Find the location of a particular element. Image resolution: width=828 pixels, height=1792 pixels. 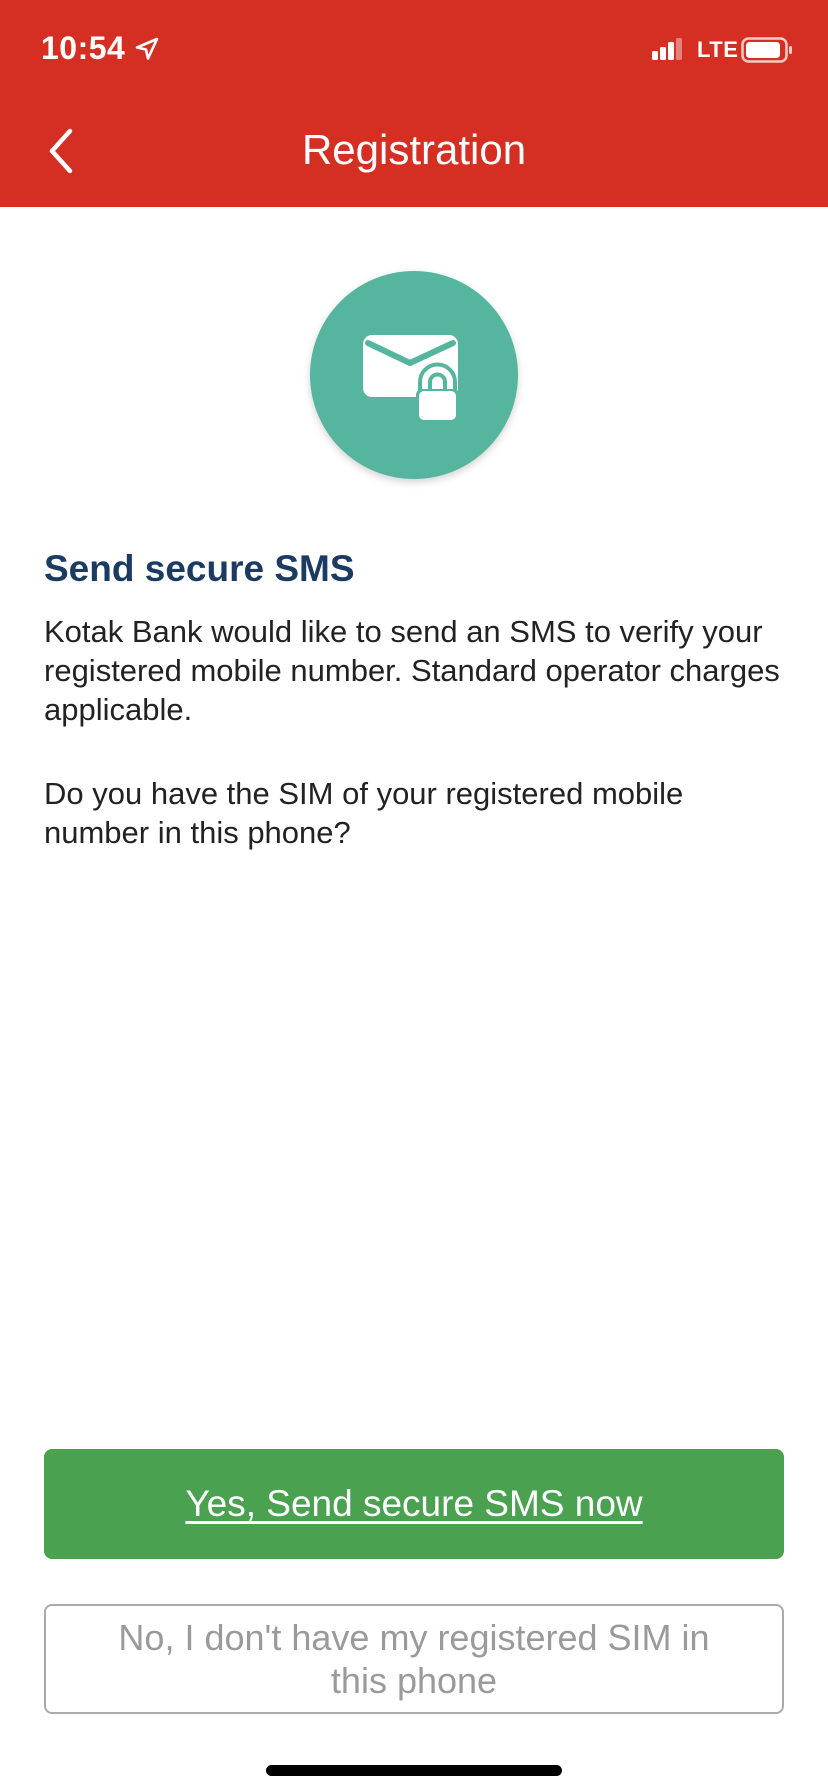

page-title: Registration is located at coordinates (414, 149).